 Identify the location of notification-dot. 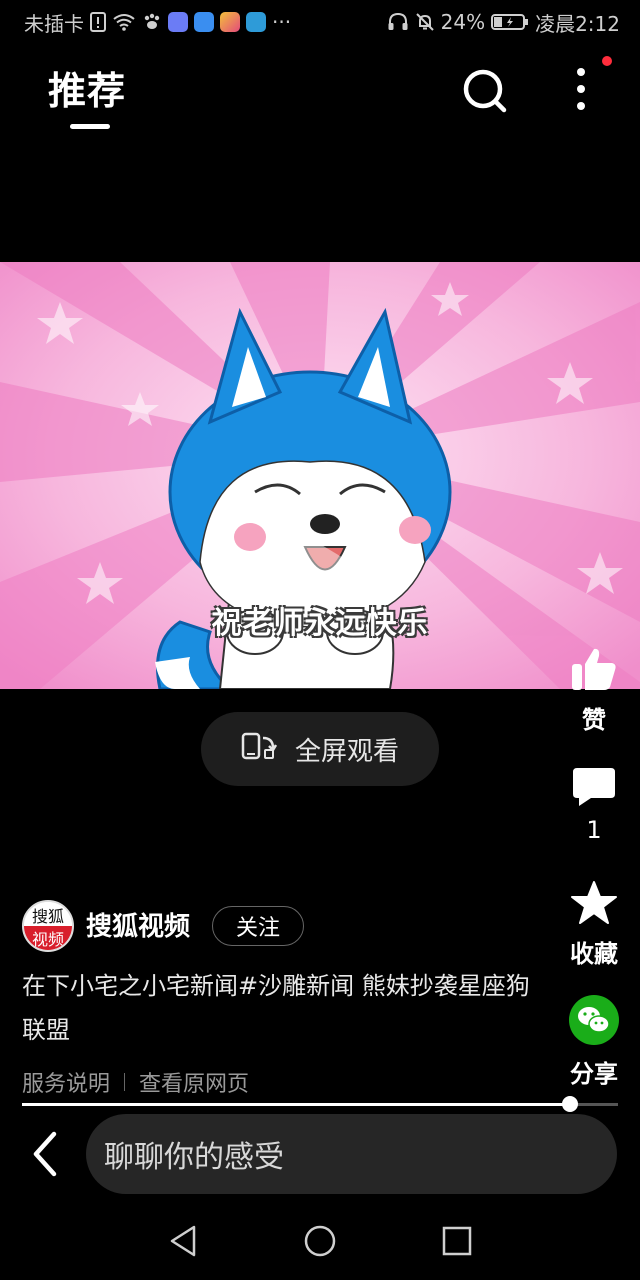
(607, 61).